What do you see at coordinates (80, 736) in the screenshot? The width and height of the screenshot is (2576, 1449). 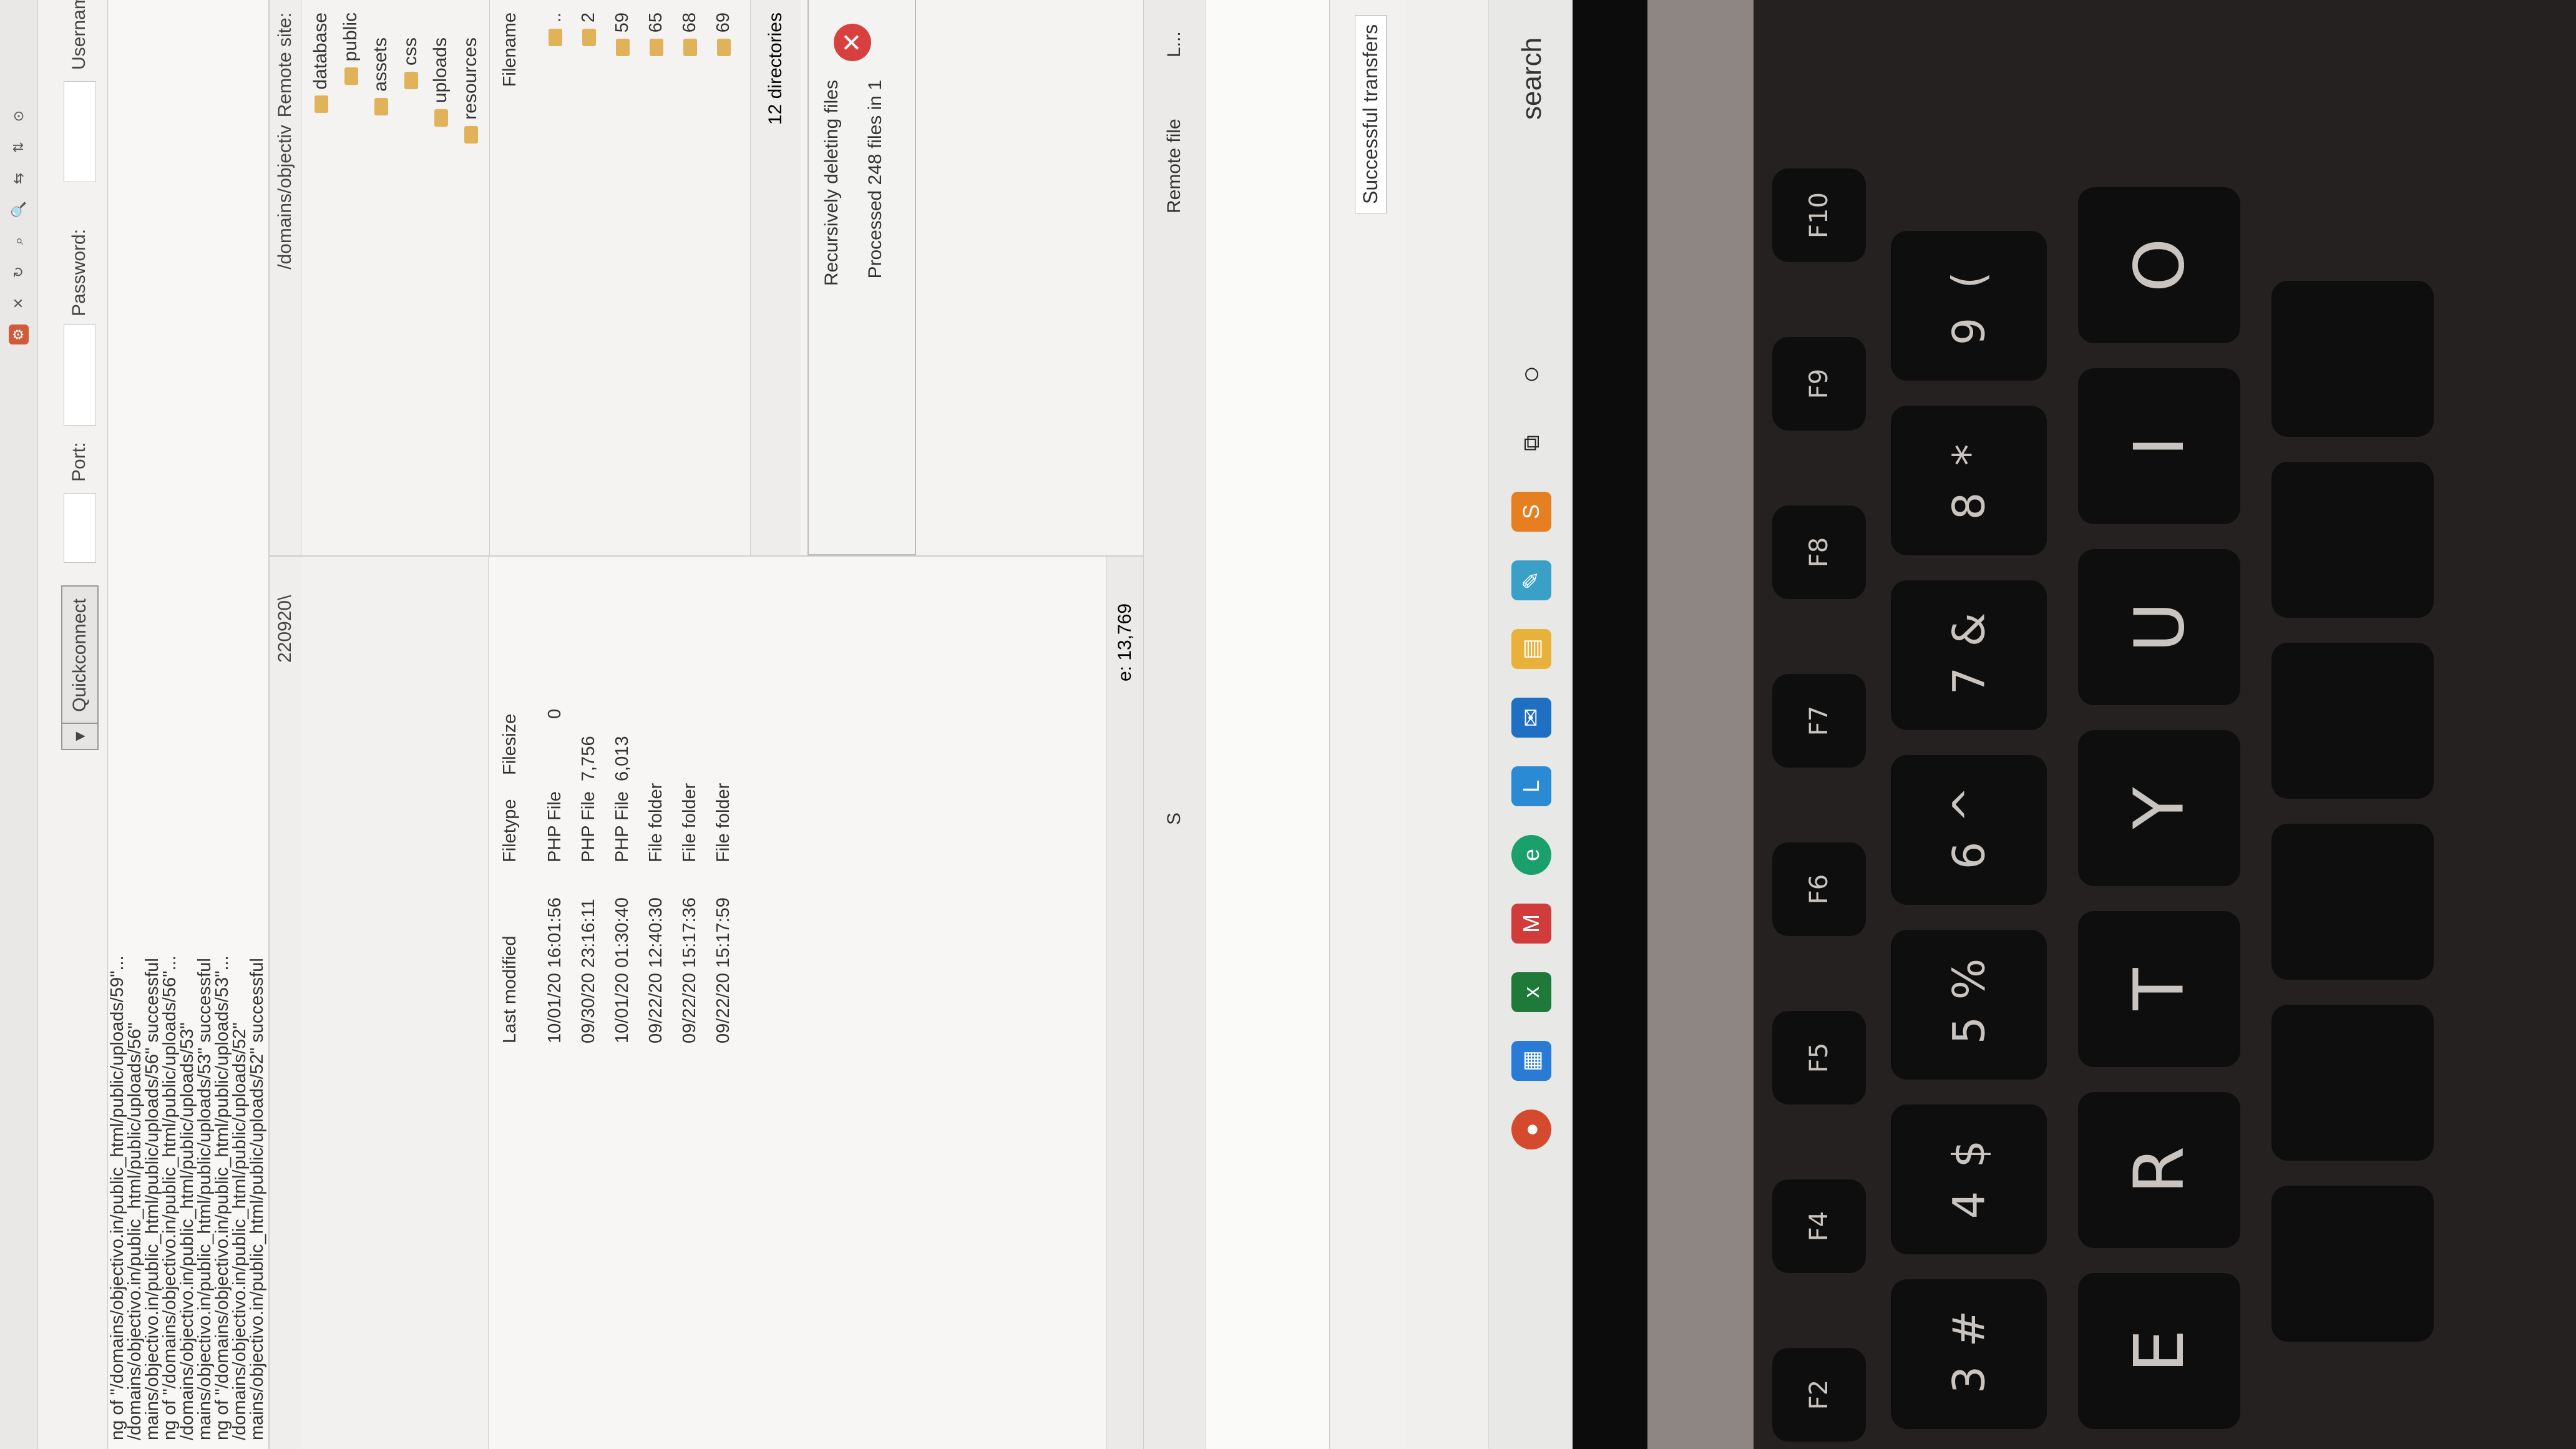 I see `quickconnect-dropdown: ▾` at bounding box center [80, 736].